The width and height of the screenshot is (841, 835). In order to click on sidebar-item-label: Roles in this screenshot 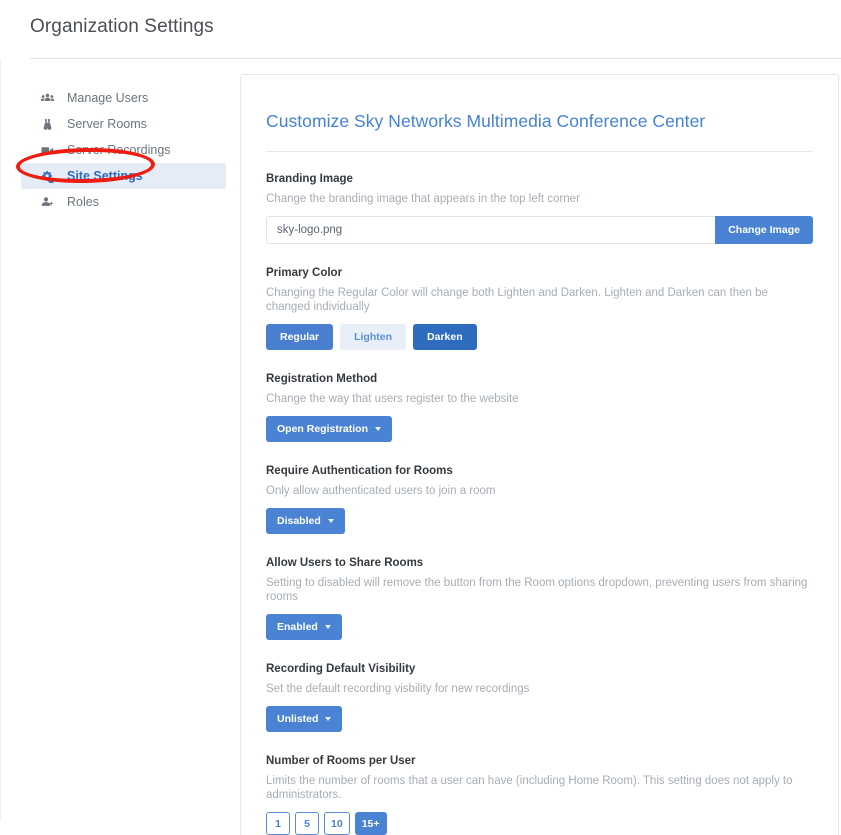, I will do `click(83, 202)`.